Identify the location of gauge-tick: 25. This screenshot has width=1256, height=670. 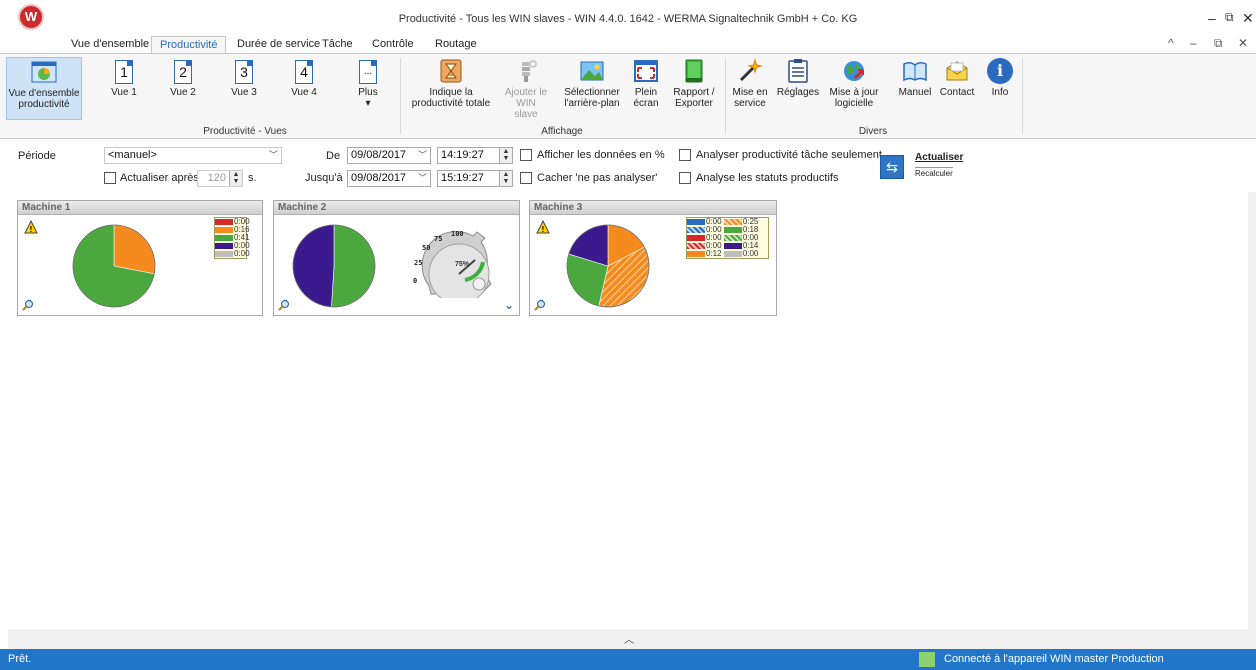
(418, 263).